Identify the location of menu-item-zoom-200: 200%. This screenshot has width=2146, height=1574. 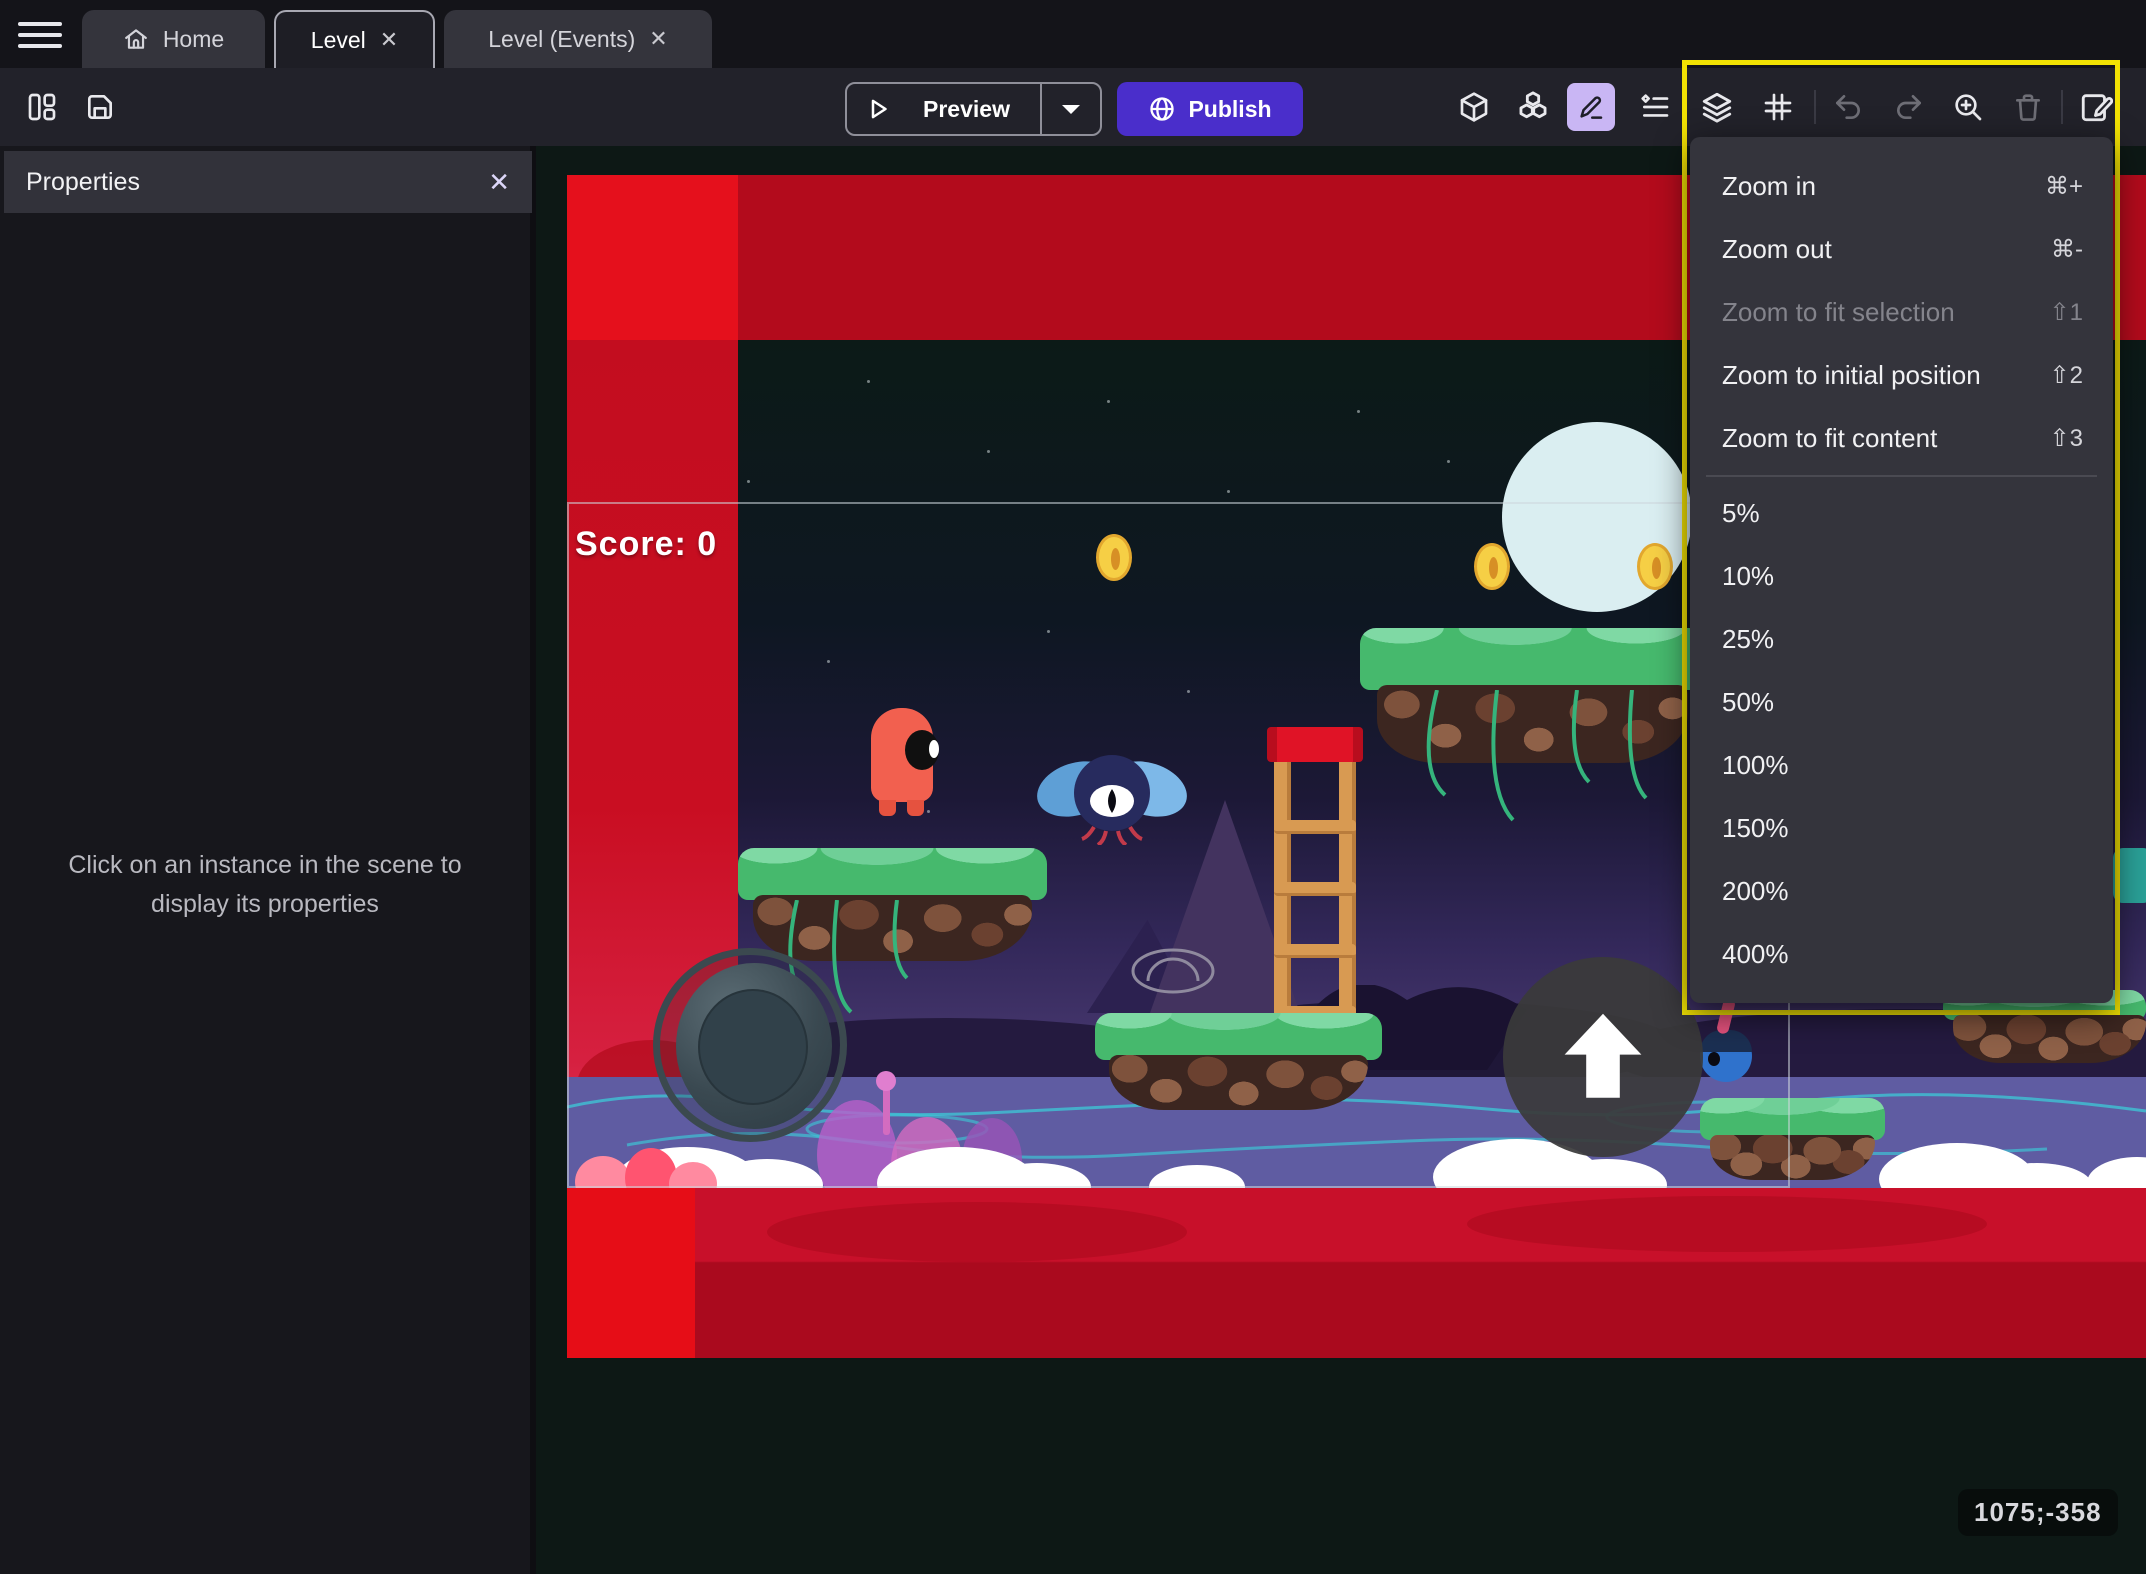
(1901, 891).